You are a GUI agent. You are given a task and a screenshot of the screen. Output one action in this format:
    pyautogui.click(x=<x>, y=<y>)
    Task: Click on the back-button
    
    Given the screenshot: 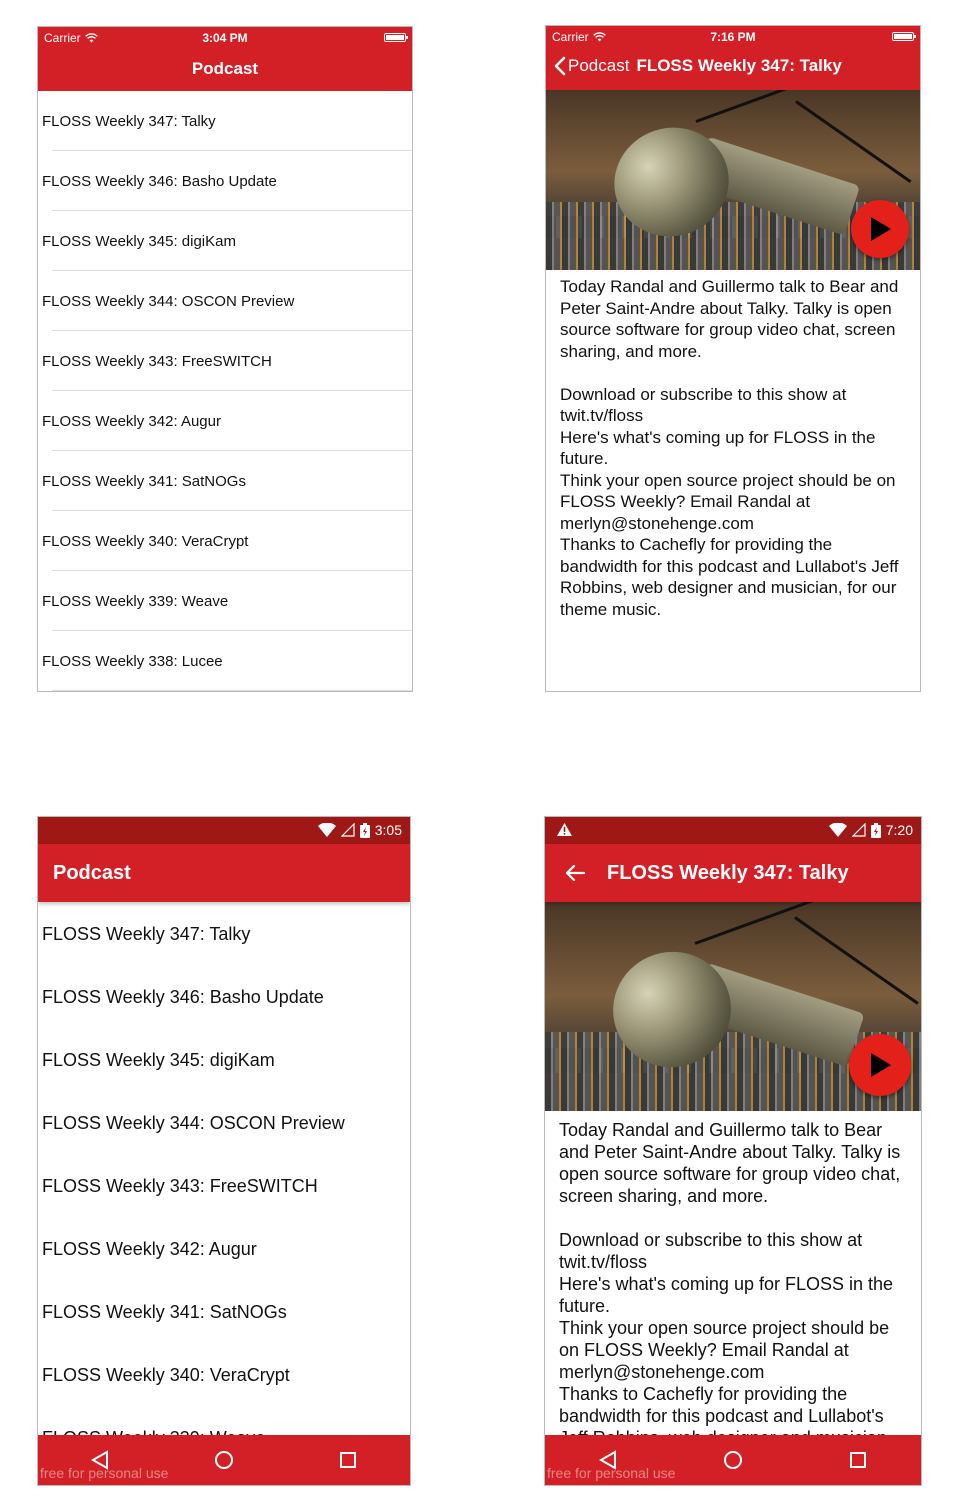 What is the action you would take?
    pyautogui.click(x=575, y=875)
    